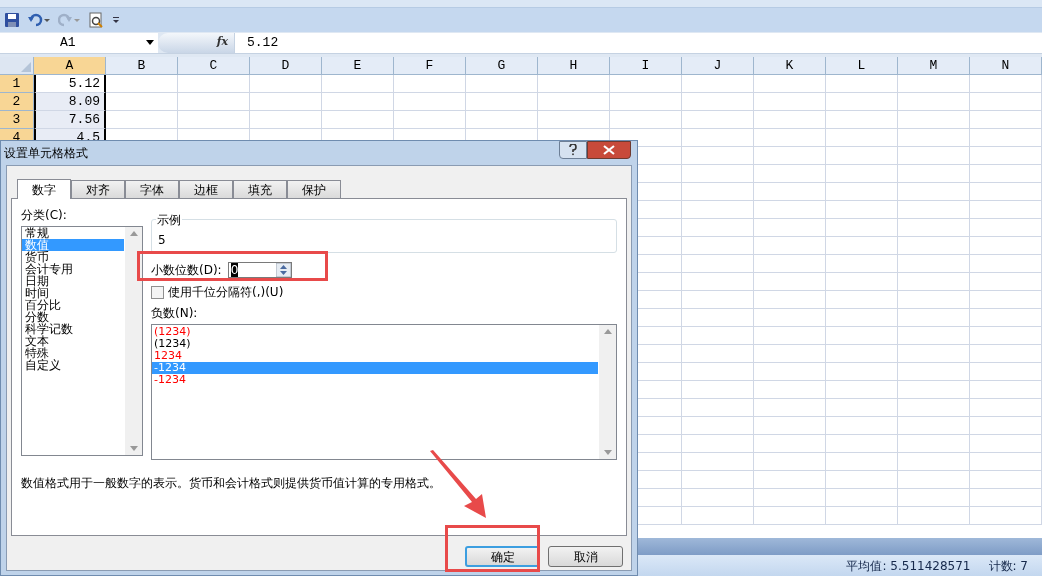 This screenshot has width=1042, height=576. Describe the element at coordinates (70, 84) in the screenshot. I see `table-cell: 5.12` at that location.